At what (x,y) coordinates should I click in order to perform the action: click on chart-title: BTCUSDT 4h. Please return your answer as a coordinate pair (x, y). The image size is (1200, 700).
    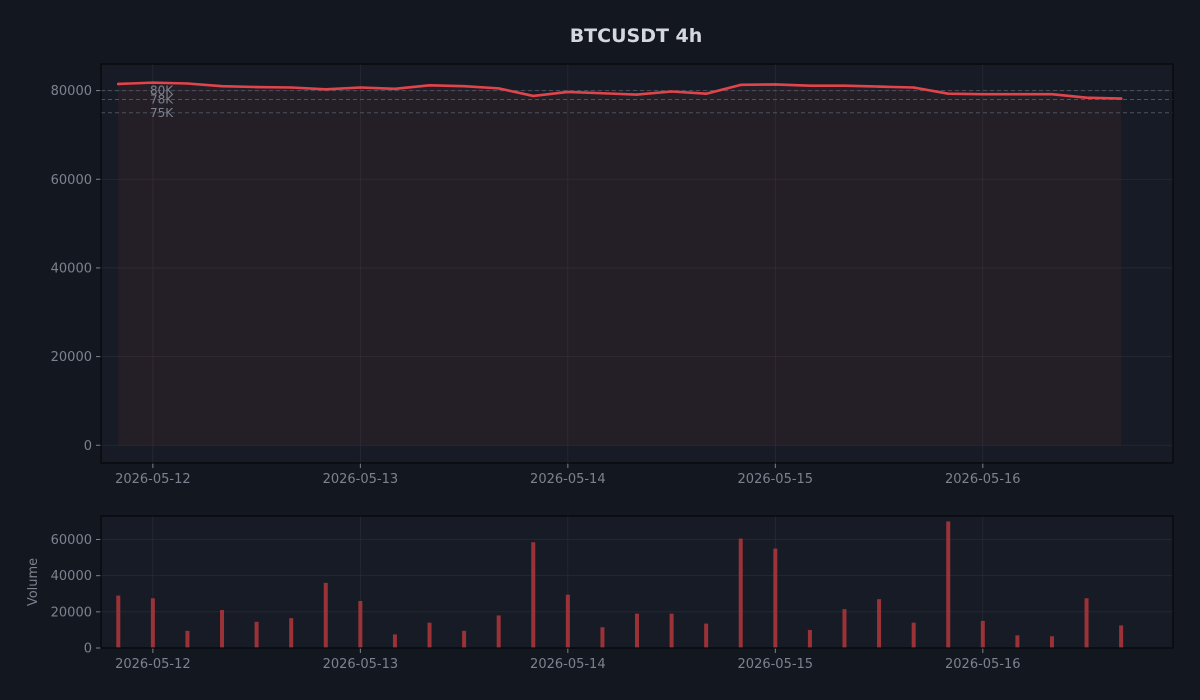
    Looking at the image, I should click on (636, 36).